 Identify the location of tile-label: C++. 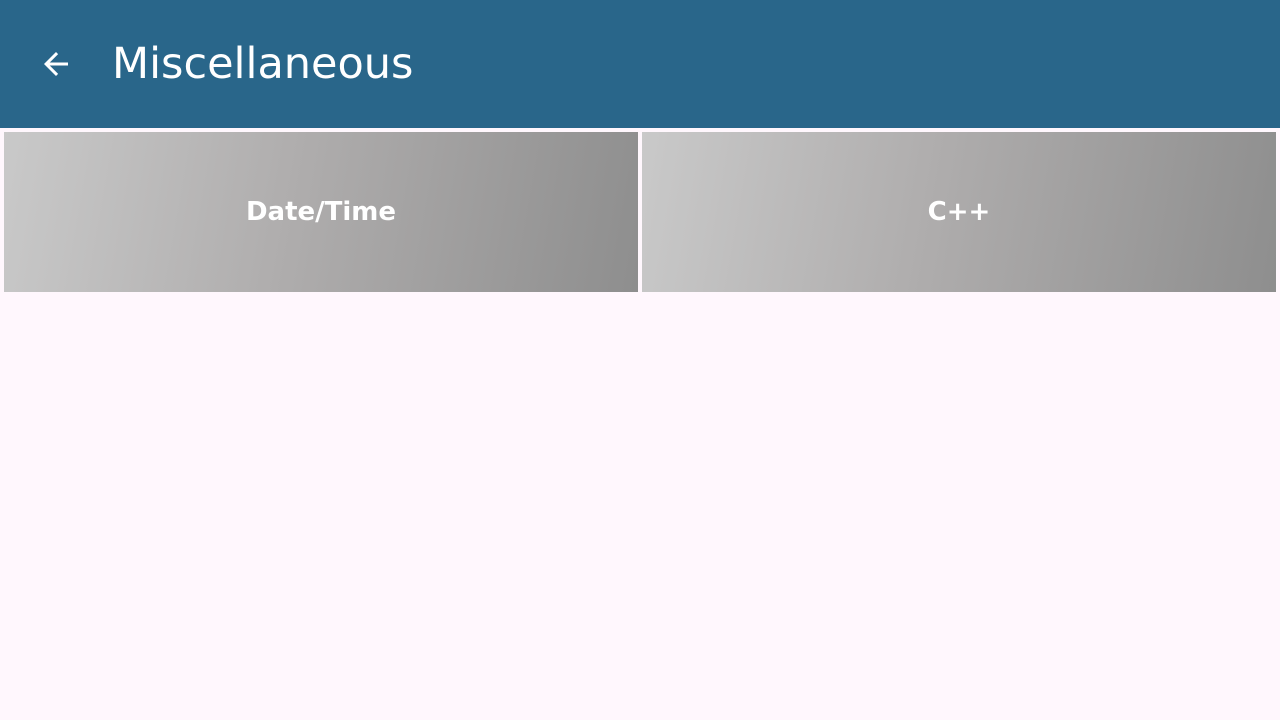
(959, 212).